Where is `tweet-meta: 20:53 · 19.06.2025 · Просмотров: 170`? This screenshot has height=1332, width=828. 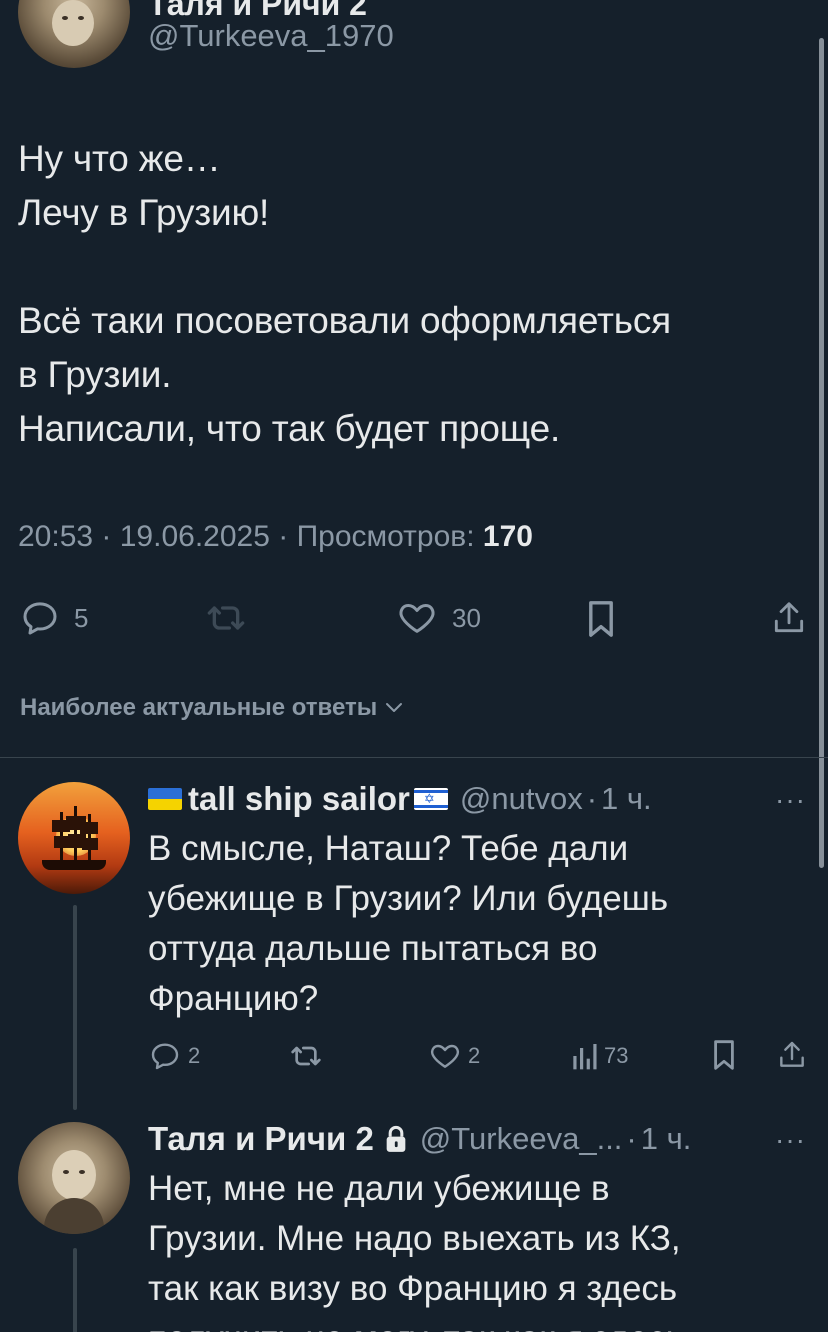
tweet-meta: 20:53 · 19.06.2025 · Просмотров: 170 is located at coordinates (275, 537).